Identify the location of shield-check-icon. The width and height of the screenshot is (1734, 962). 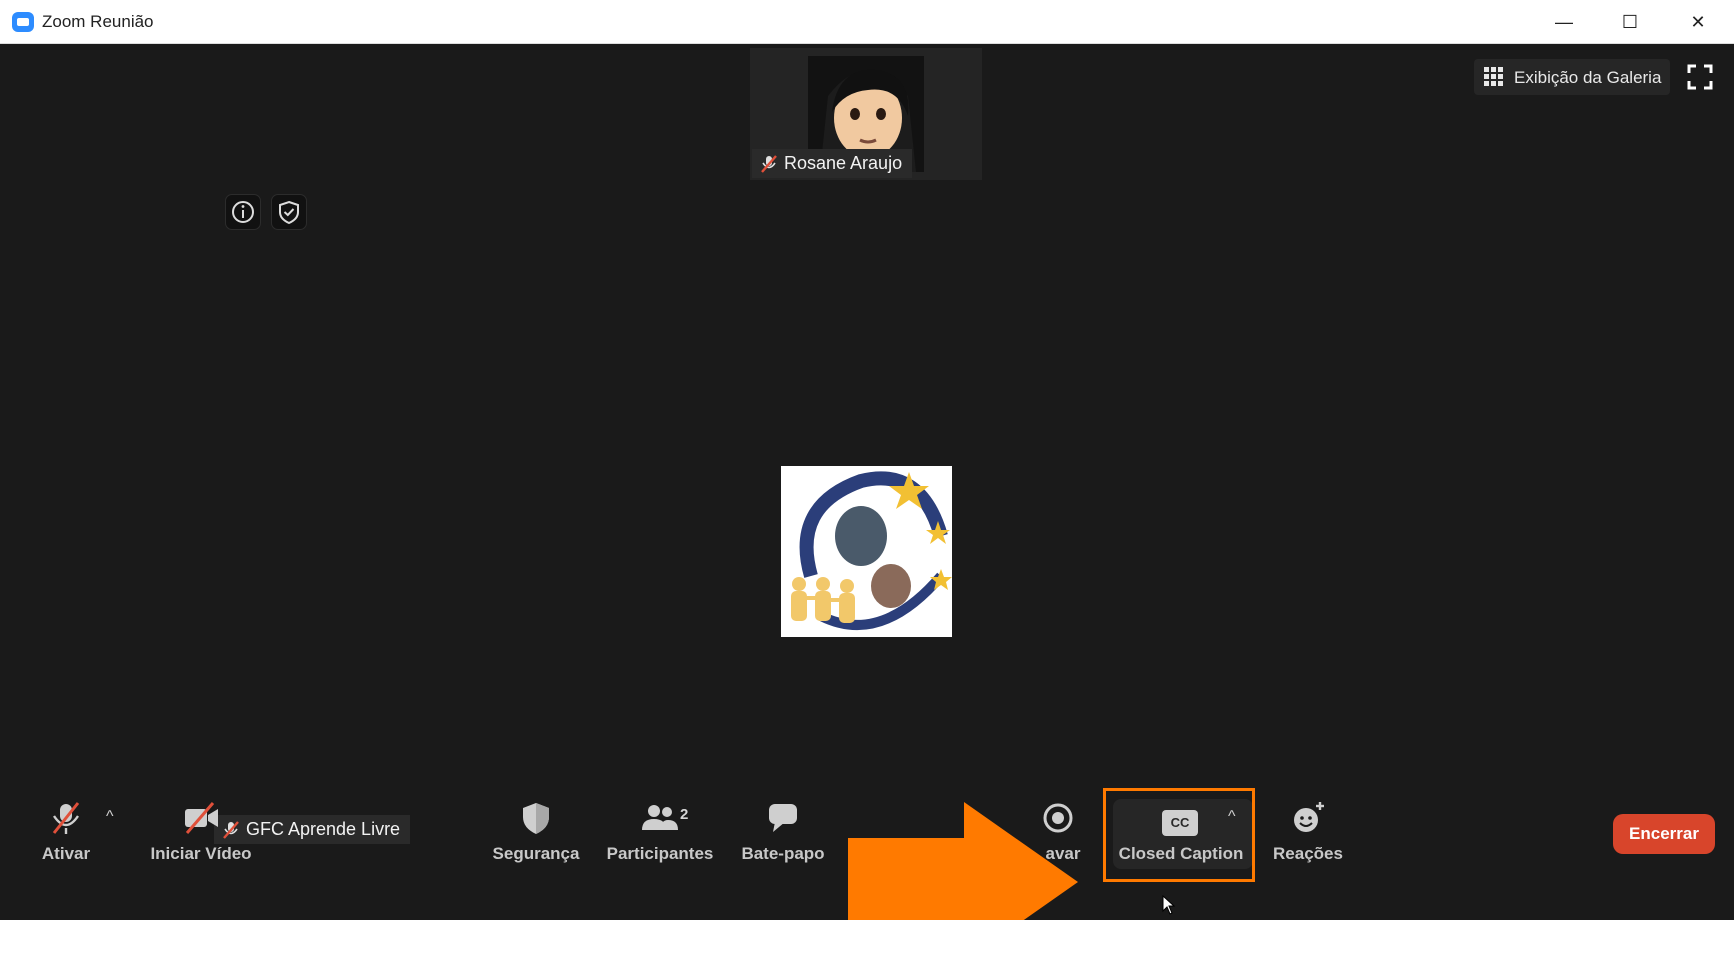
(289, 212).